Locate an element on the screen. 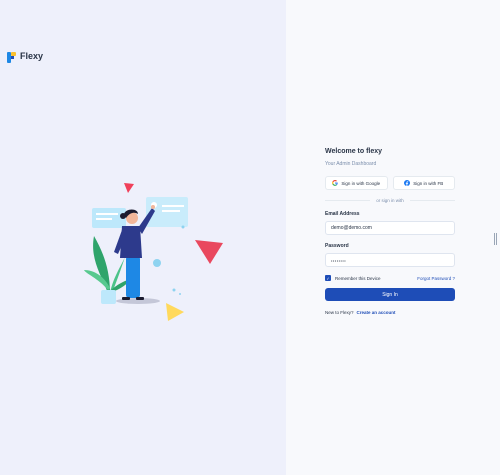 The height and width of the screenshot is (475, 500). brand: Flexy is located at coordinates (25, 56).